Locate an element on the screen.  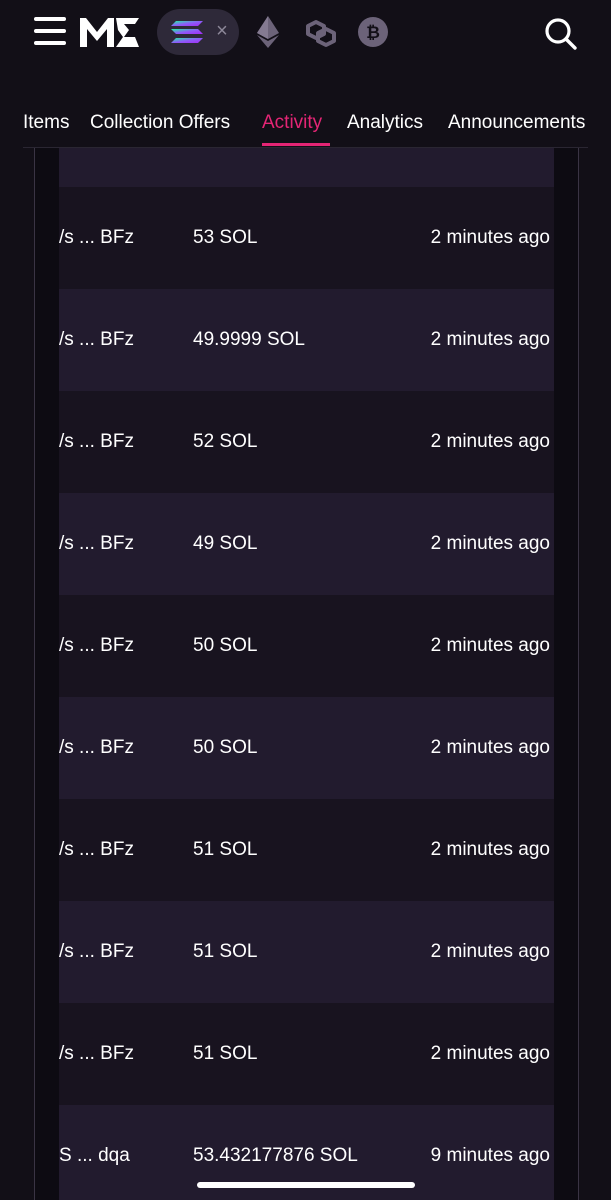
sale-price: 49 SOL is located at coordinates (225, 543).